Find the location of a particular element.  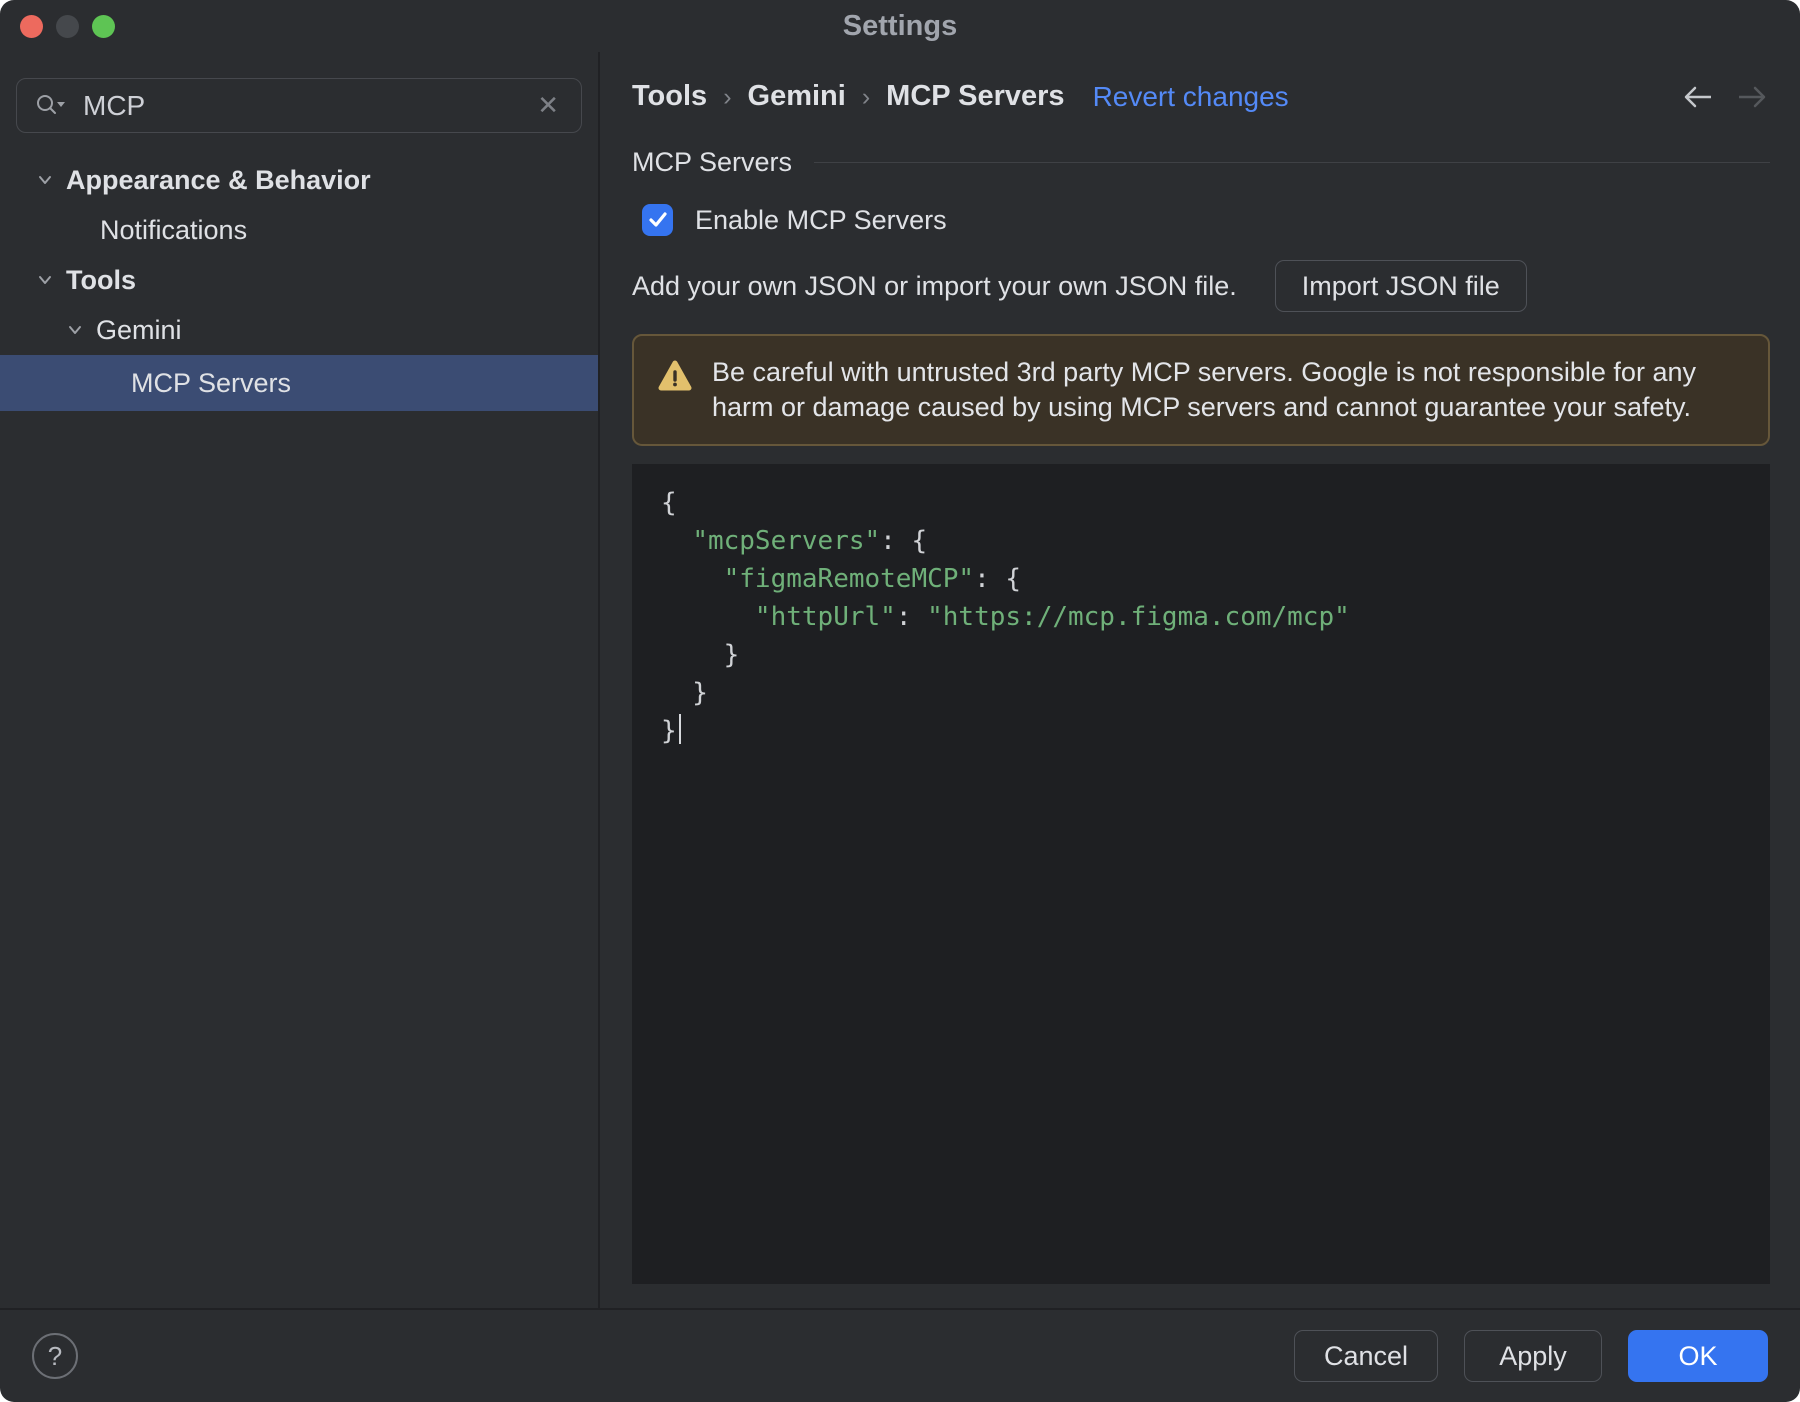

section-header: MCP Servers is located at coordinates (1201, 162).